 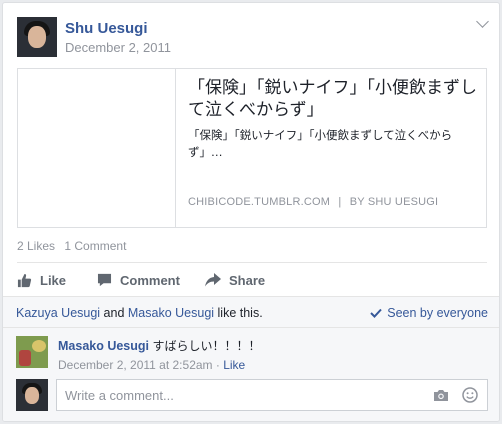 I want to click on share-arrow-icon, so click(x=213, y=280).